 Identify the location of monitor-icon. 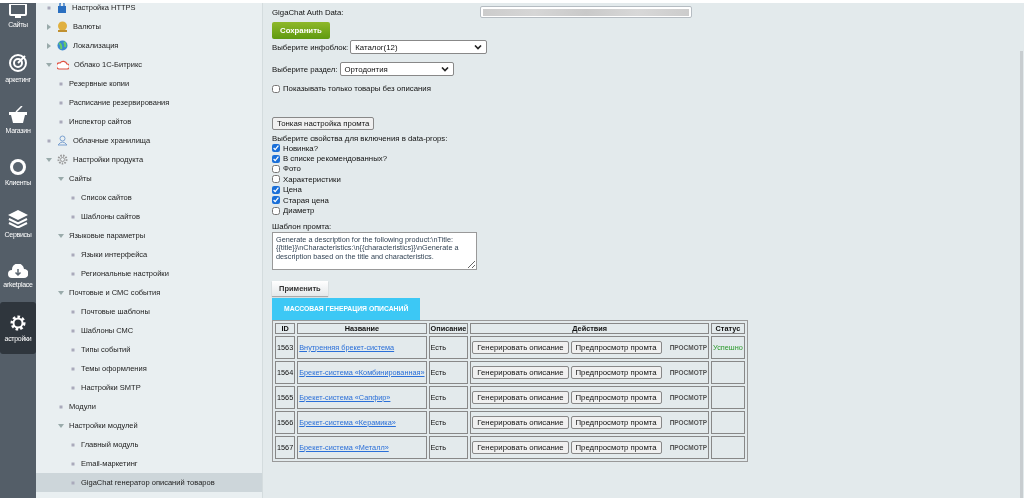
(18, 11).